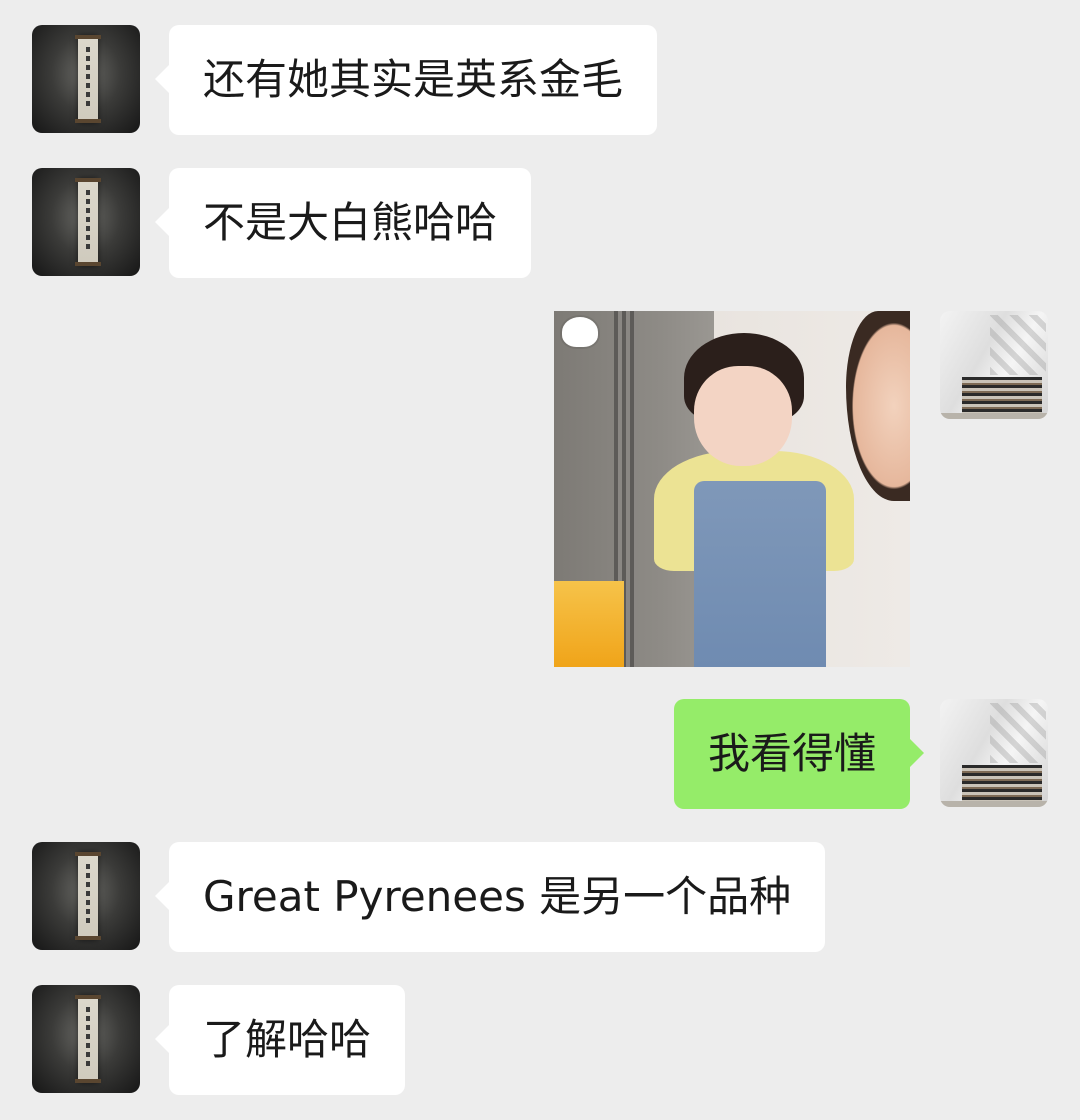 The width and height of the screenshot is (1080, 1120). What do you see at coordinates (732, 489) in the screenshot?
I see `sticker-image` at bounding box center [732, 489].